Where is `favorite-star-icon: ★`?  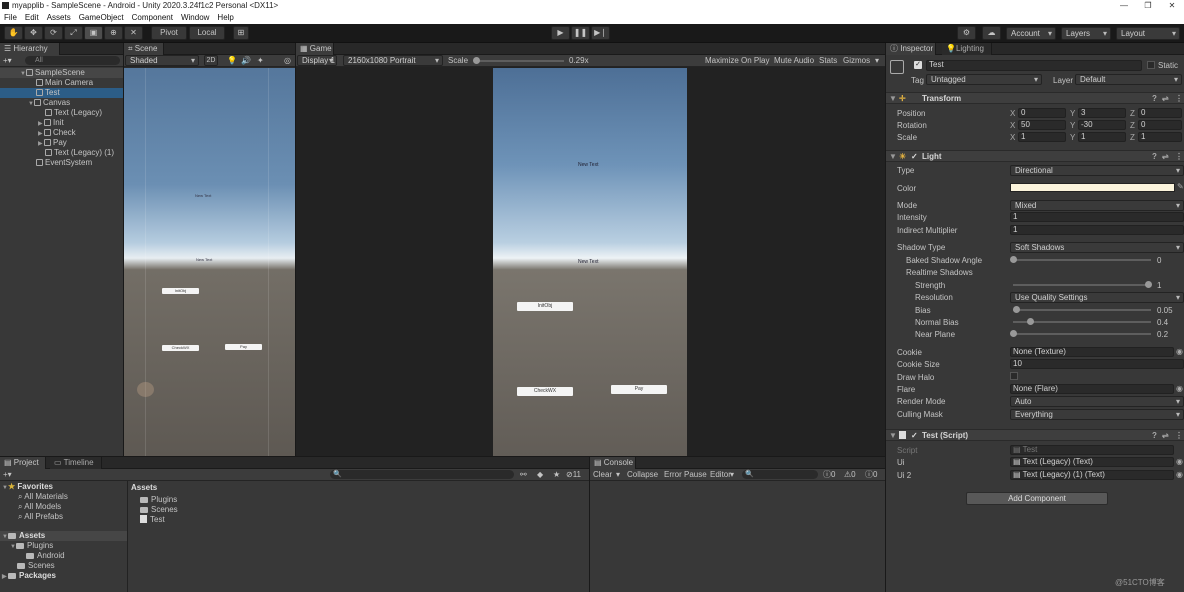 favorite-star-icon: ★ is located at coordinates (556, 475).